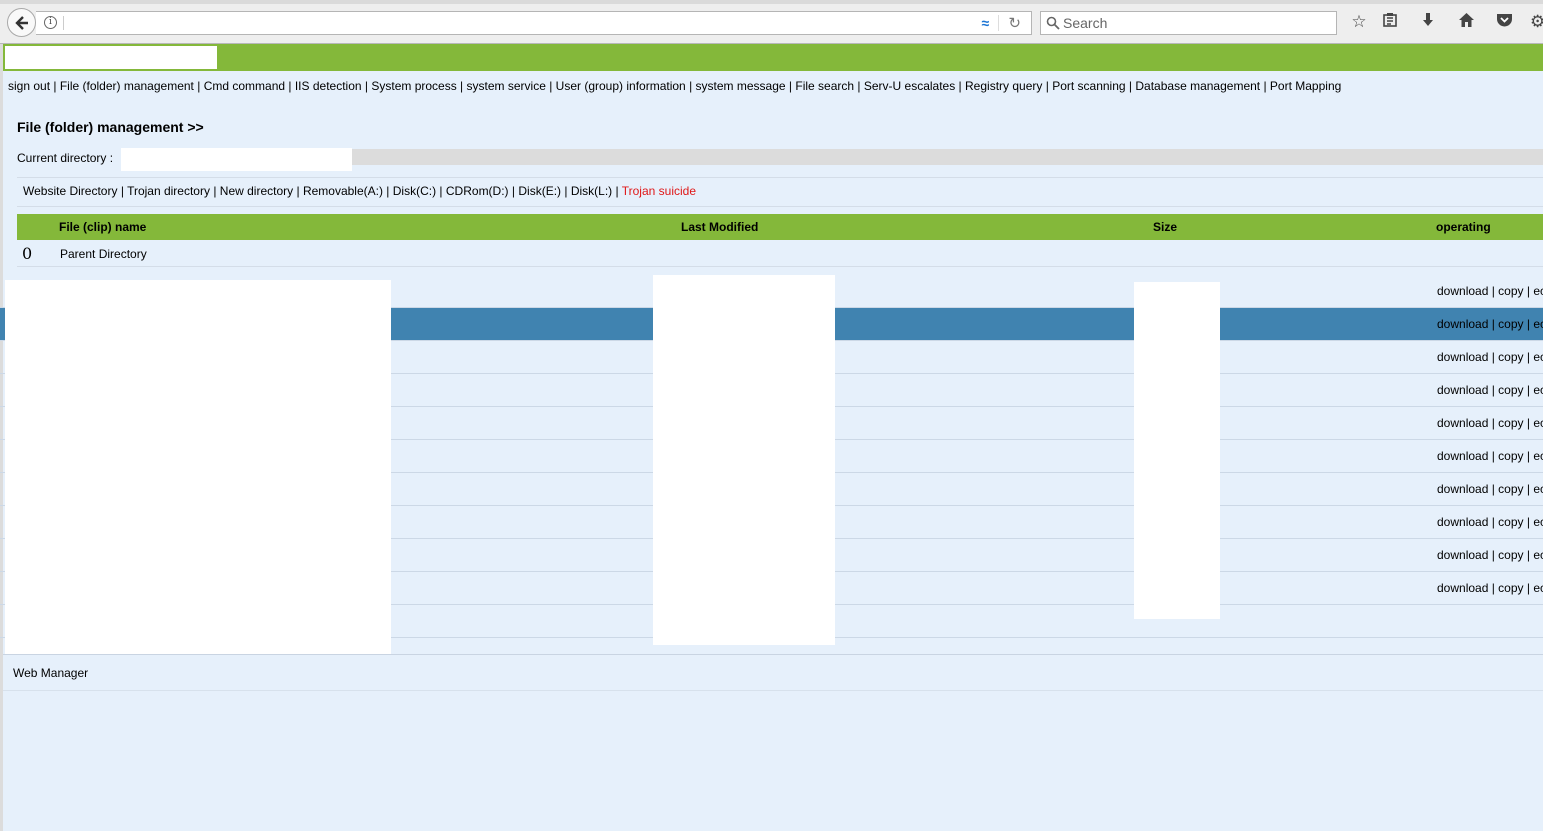 The height and width of the screenshot is (831, 1543). I want to click on nav-link-cmd-command: Cmd command, so click(244, 86).